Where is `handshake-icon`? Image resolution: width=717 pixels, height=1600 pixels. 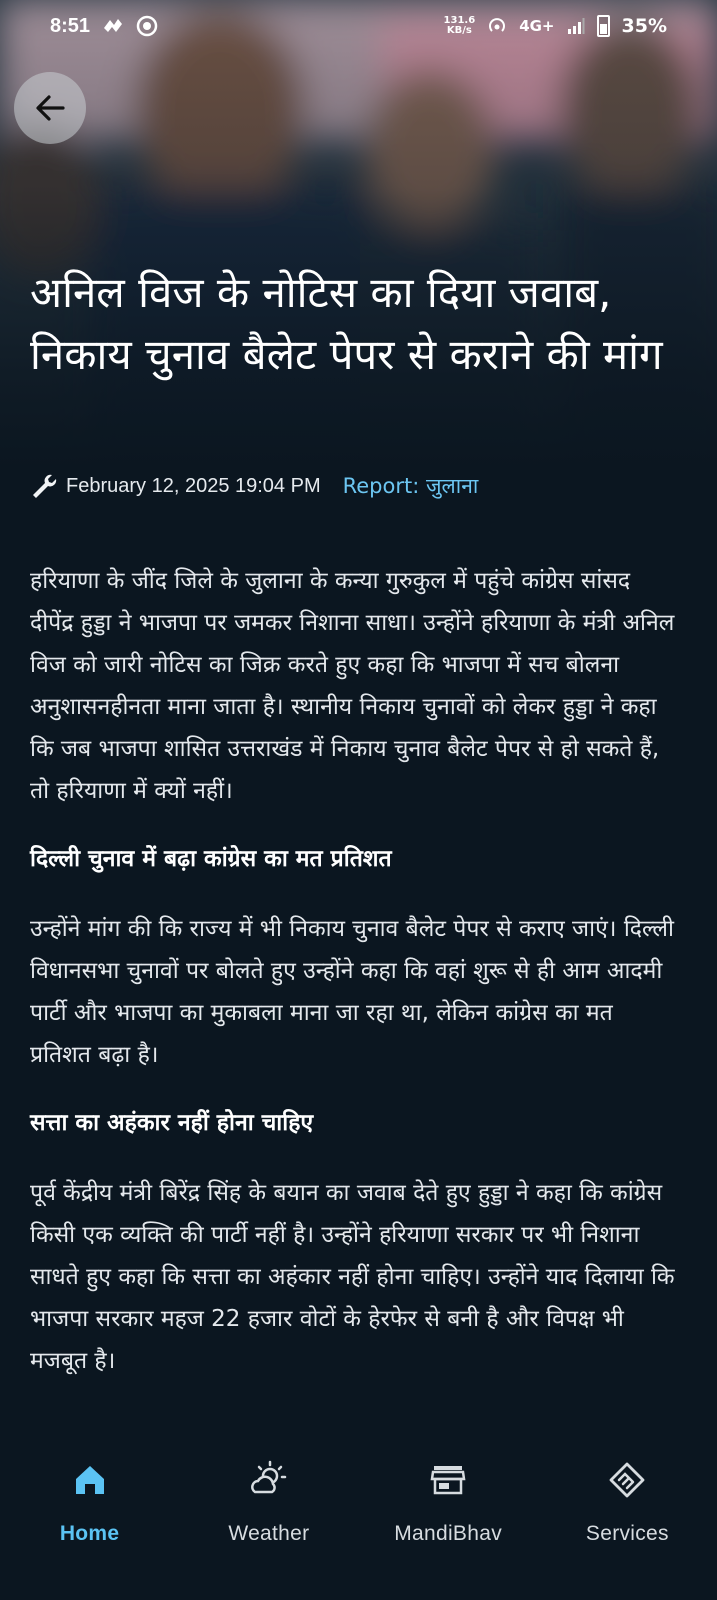 handshake-icon is located at coordinates (627, 1480).